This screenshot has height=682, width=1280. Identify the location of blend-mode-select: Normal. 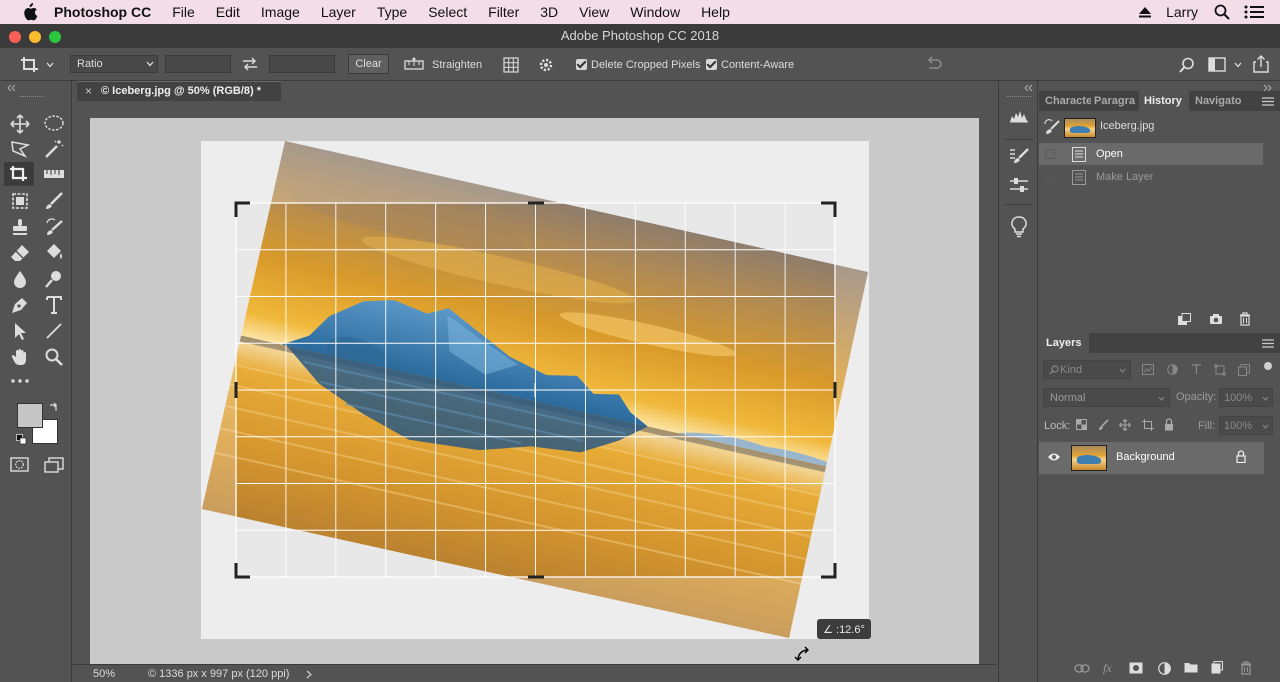
(1106, 397).